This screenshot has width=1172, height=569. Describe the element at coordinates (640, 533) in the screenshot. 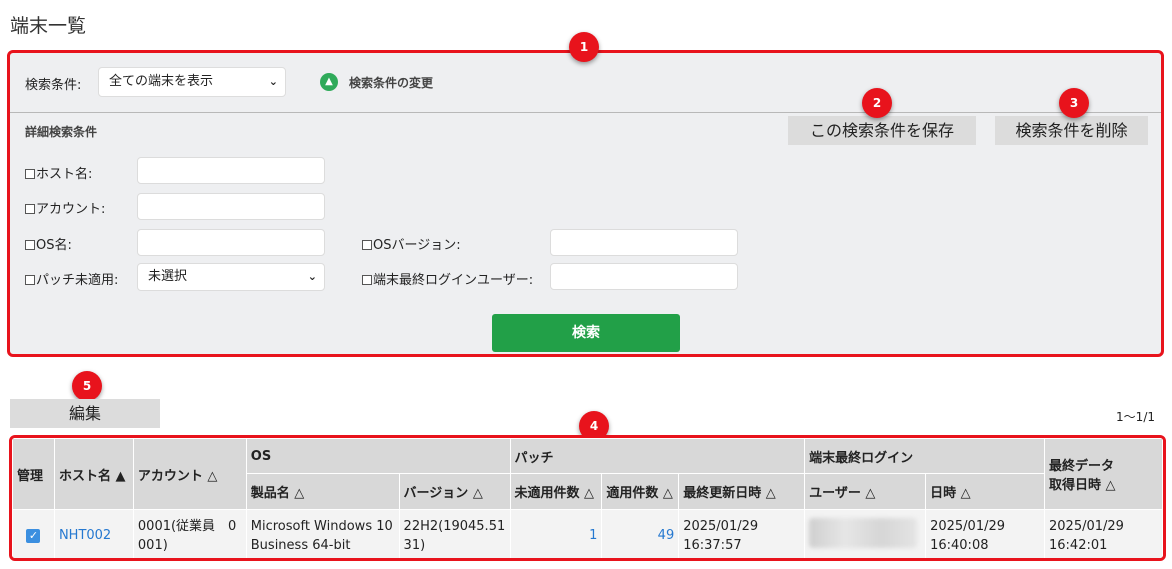

I see `cell-applied: 49` at that location.